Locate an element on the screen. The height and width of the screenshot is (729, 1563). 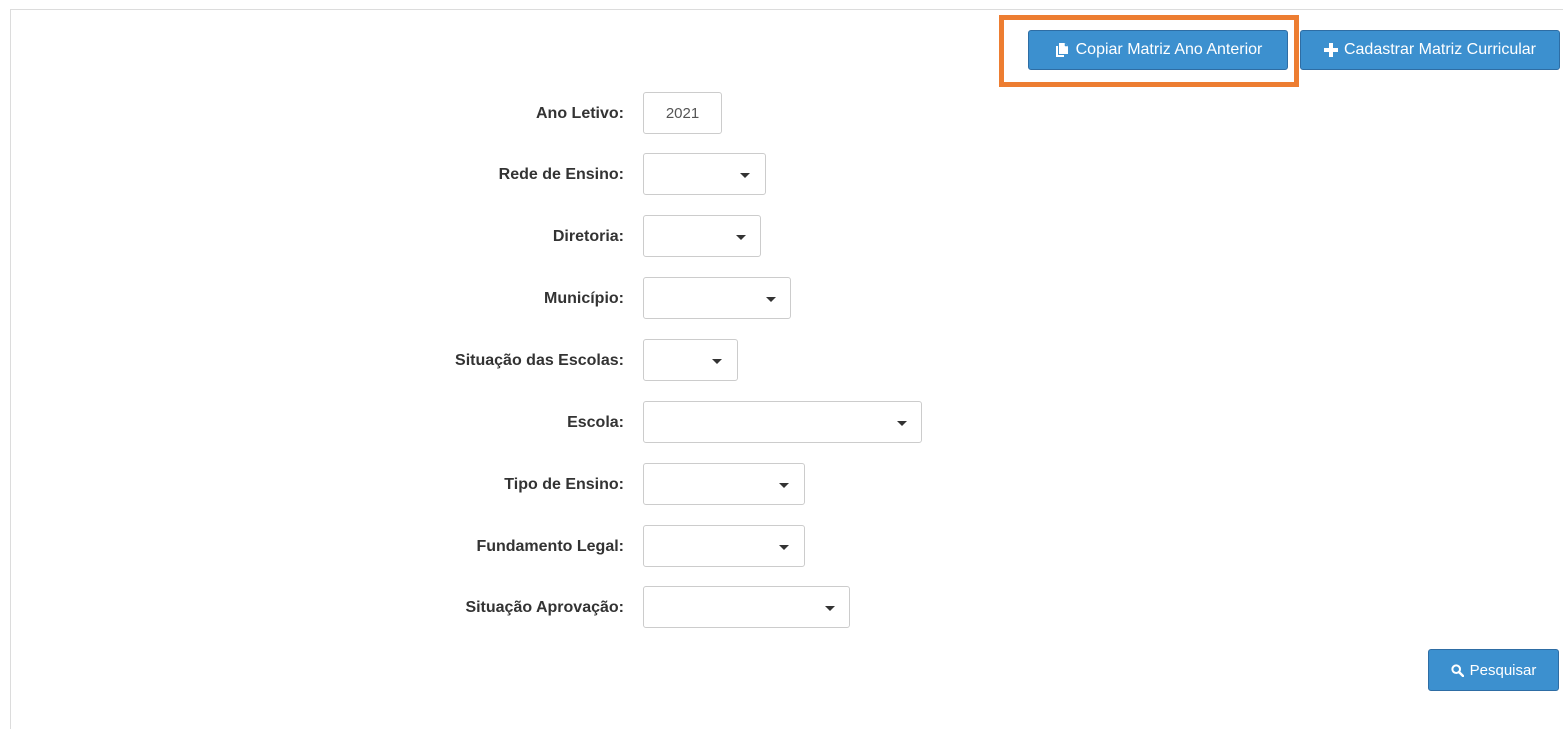
copy-icon is located at coordinates (1062, 50).